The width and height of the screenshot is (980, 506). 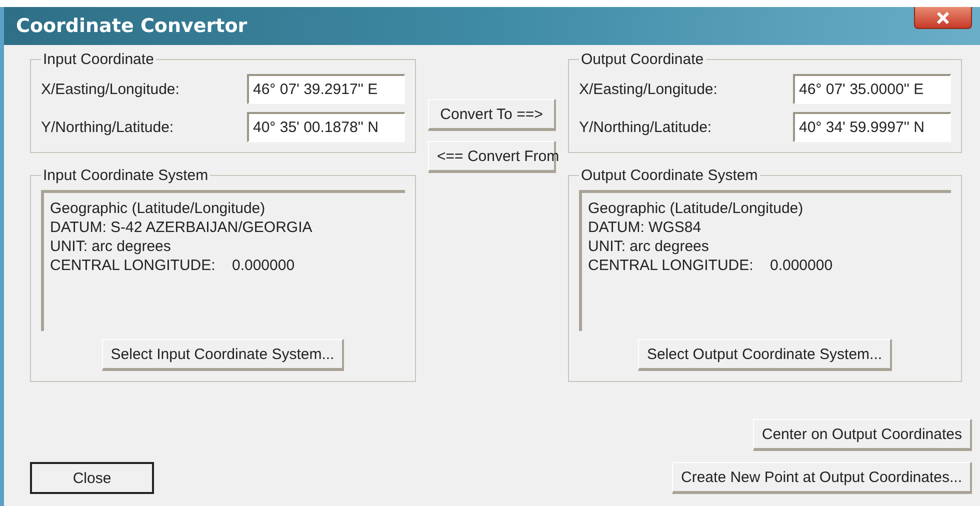 I want to click on group-title: Input Coordinate System, so click(x=126, y=175).